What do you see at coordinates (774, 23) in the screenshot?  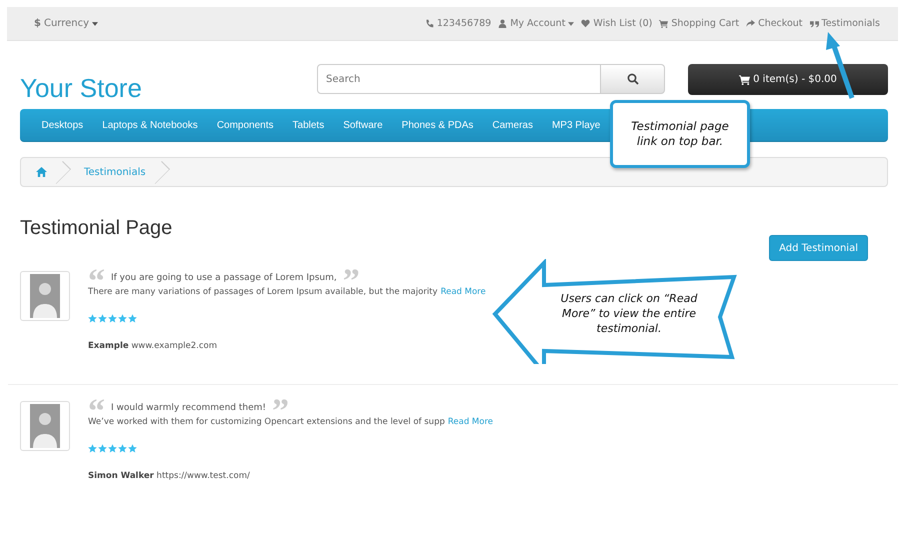 I see `top-bar-link: Checkout` at bounding box center [774, 23].